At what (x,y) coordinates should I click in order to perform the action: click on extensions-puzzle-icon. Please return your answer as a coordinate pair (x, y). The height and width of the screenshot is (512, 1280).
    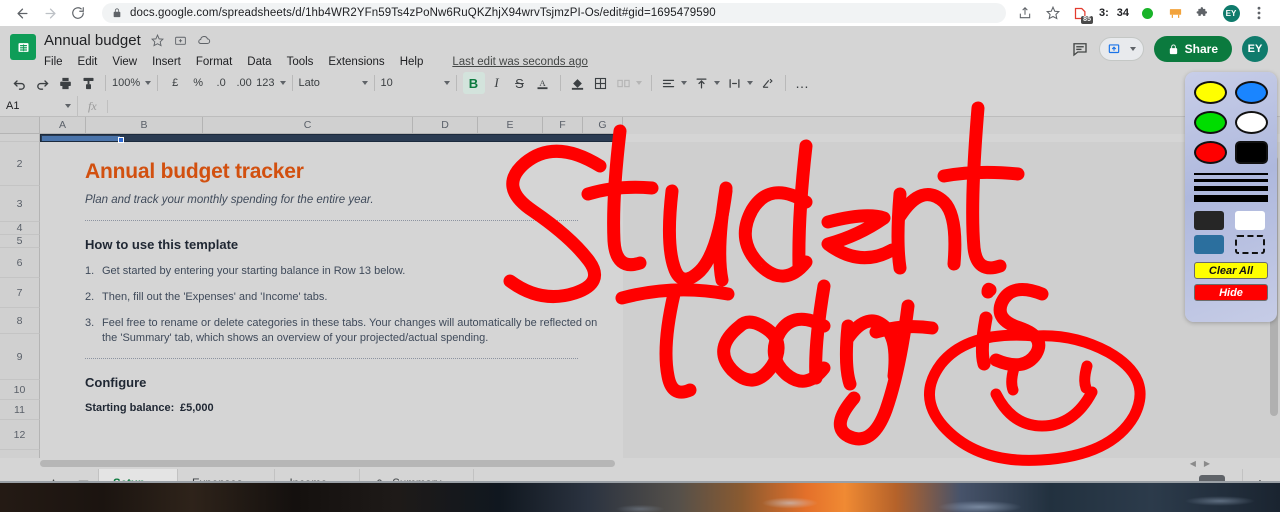
    Looking at the image, I should click on (1203, 13).